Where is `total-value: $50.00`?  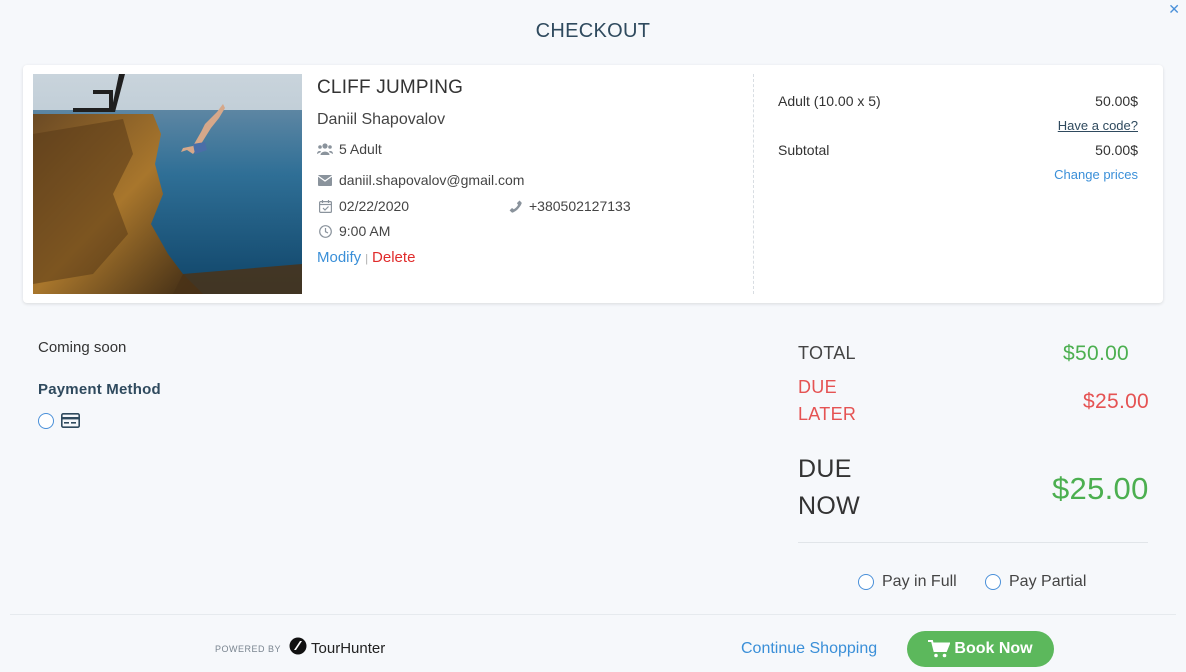 total-value: $50.00 is located at coordinates (1096, 353).